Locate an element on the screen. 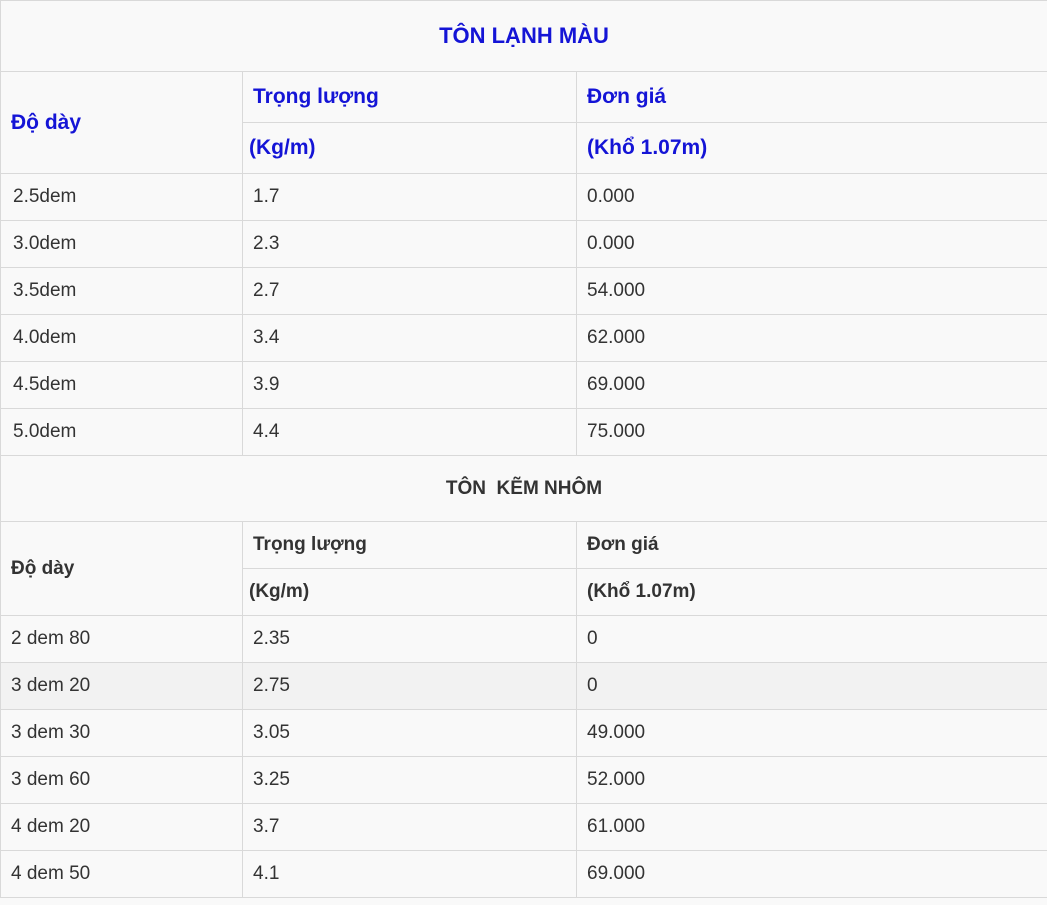  section-title-ton-kem-nhom: TÔN KẼM NHÔM is located at coordinates (523, 488).